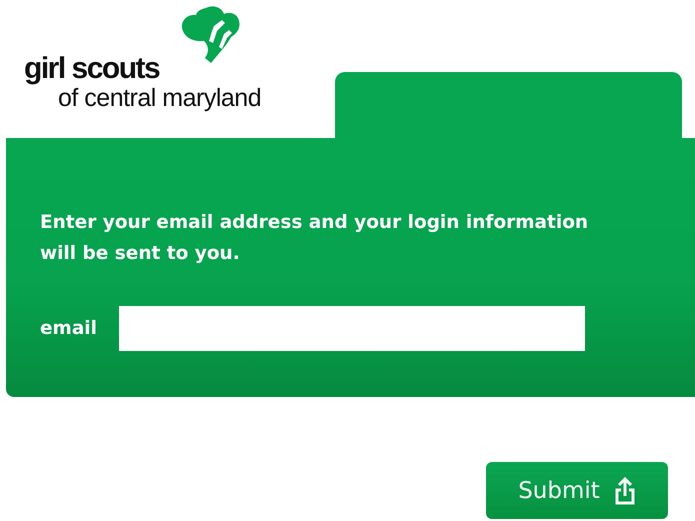 The image size is (695, 521). What do you see at coordinates (577, 490) in the screenshot?
I see `submit-button: Submit` at bounding box center [577, 490].